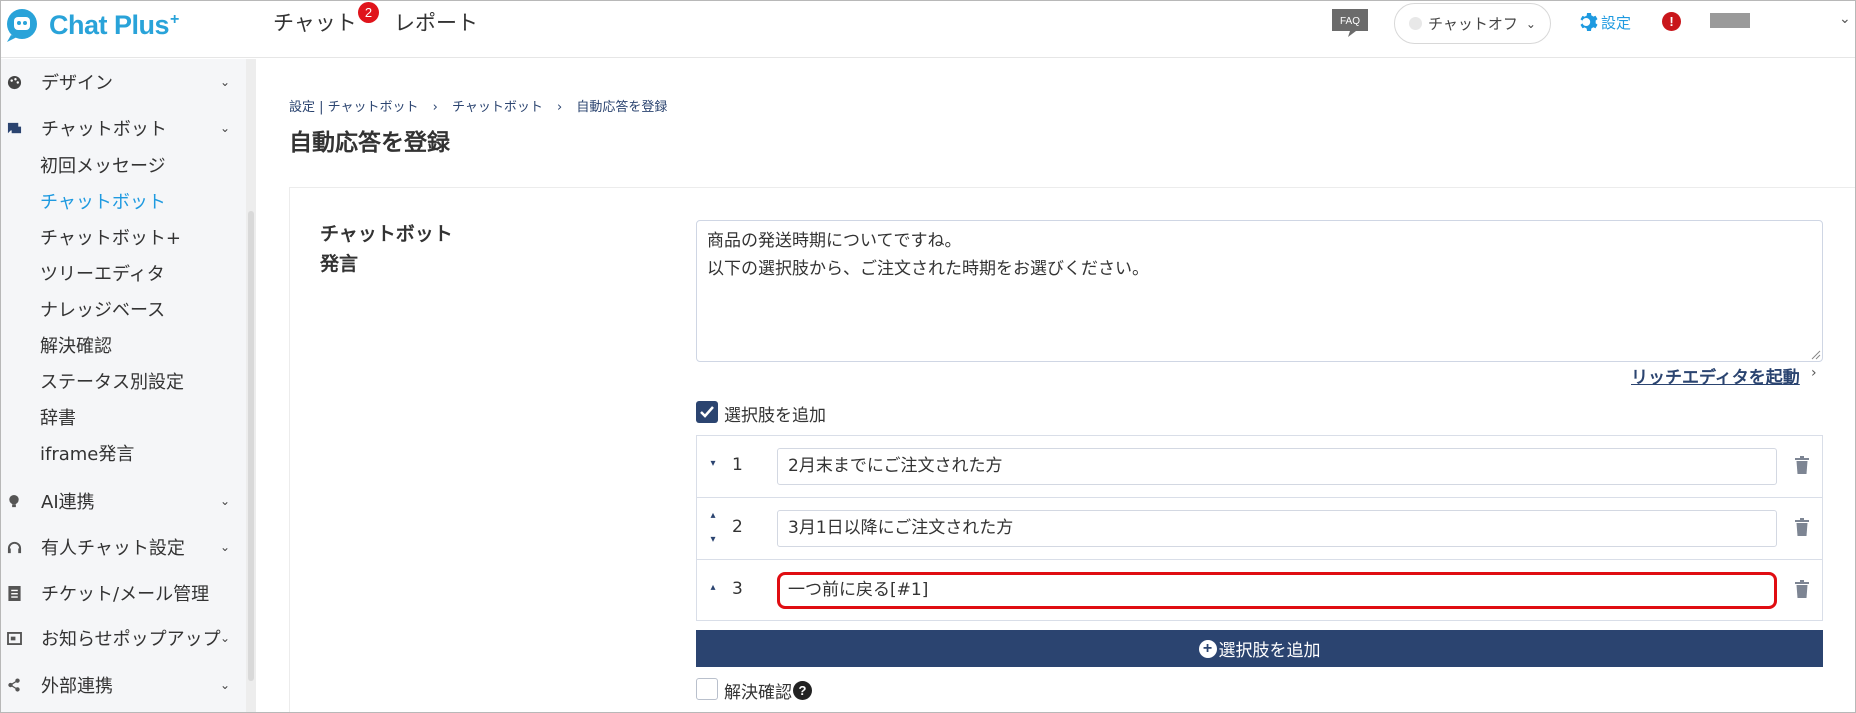  I want to click on breadcrumb-item-settings: 設定 | チャットボット, so click(354, 105).